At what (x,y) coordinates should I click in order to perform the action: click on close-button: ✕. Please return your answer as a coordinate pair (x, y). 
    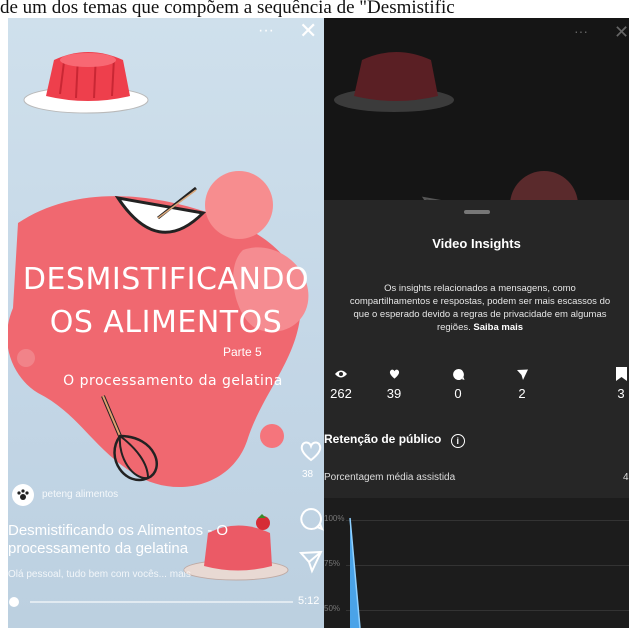
    Looking at the image, I should click on (308, 31).